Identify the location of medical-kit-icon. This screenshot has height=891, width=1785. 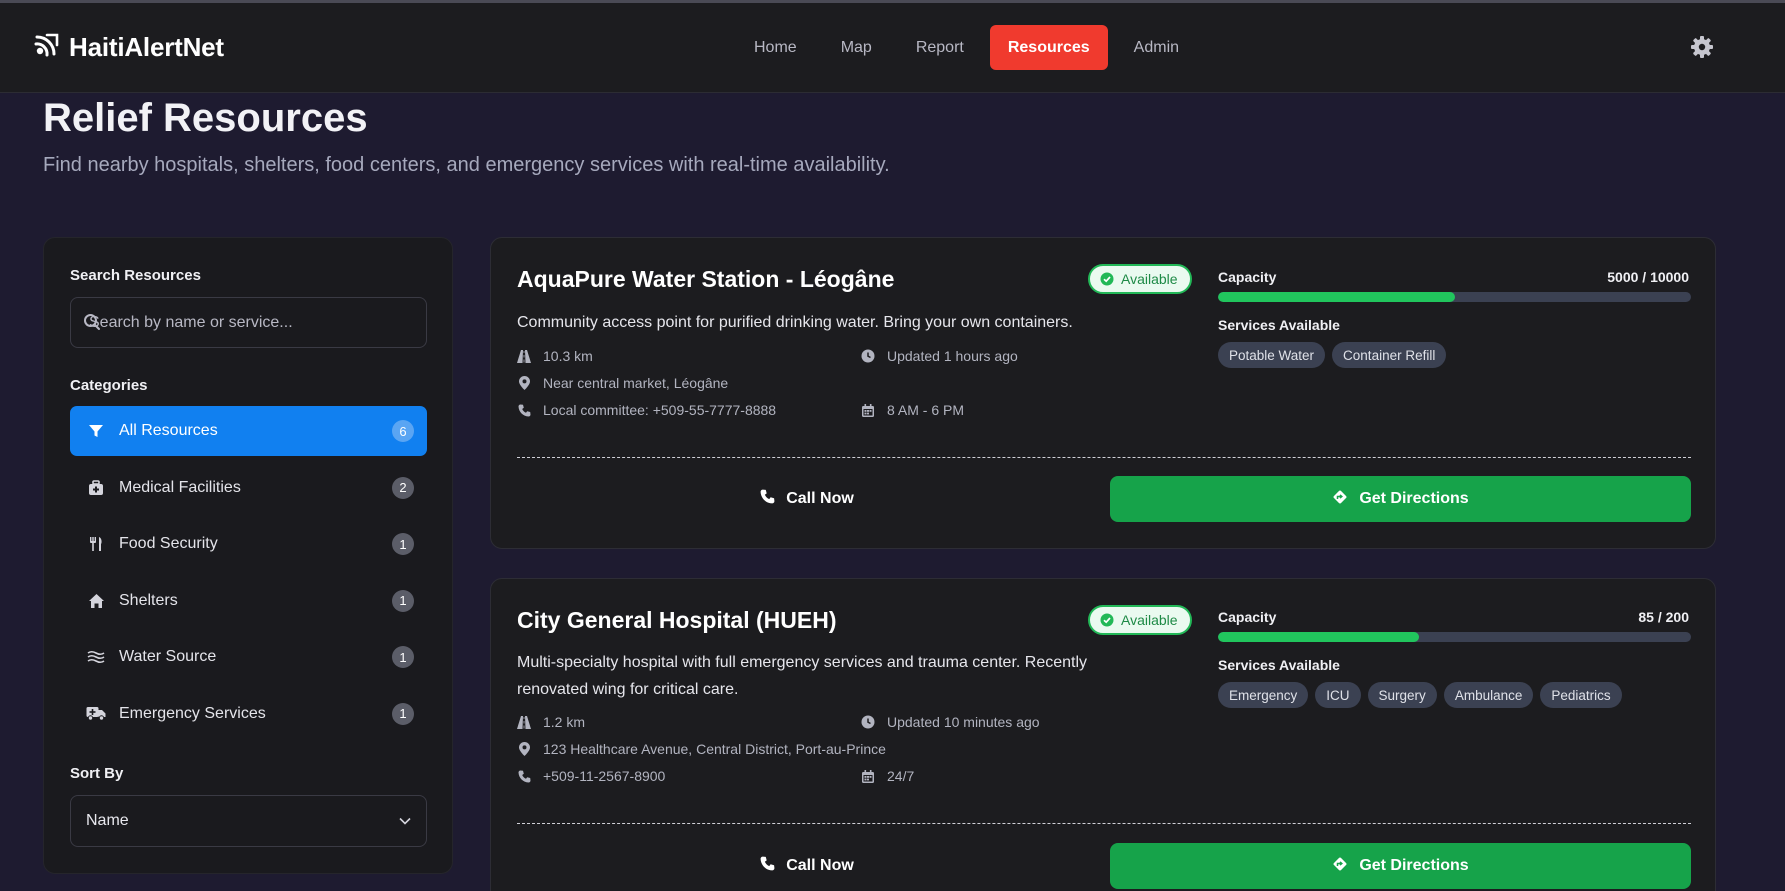
(96, 488).